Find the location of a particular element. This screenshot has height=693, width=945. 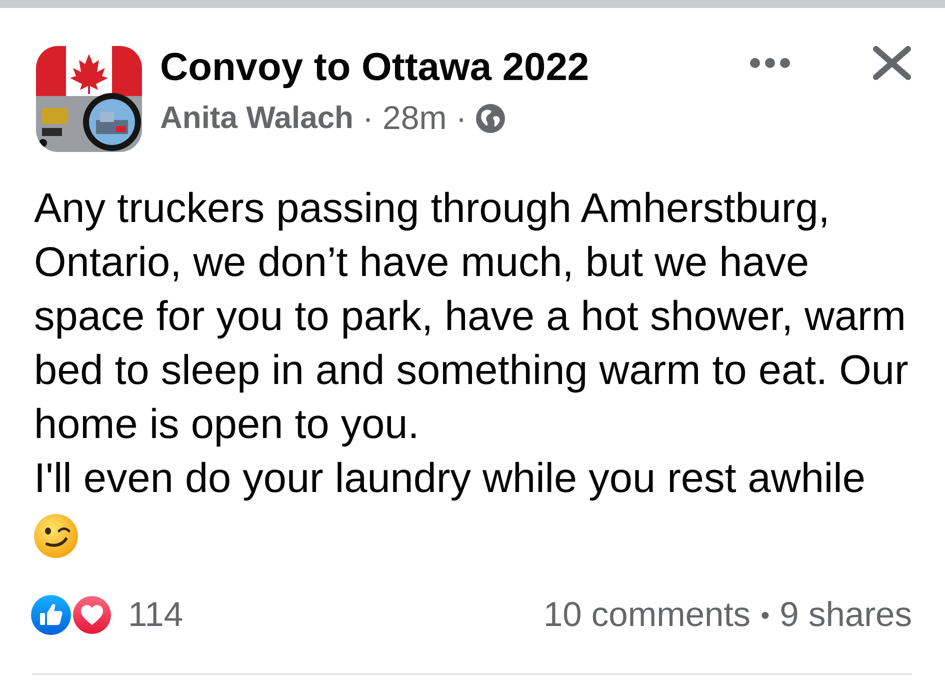

like-icon is located at coordinates (51, 615).